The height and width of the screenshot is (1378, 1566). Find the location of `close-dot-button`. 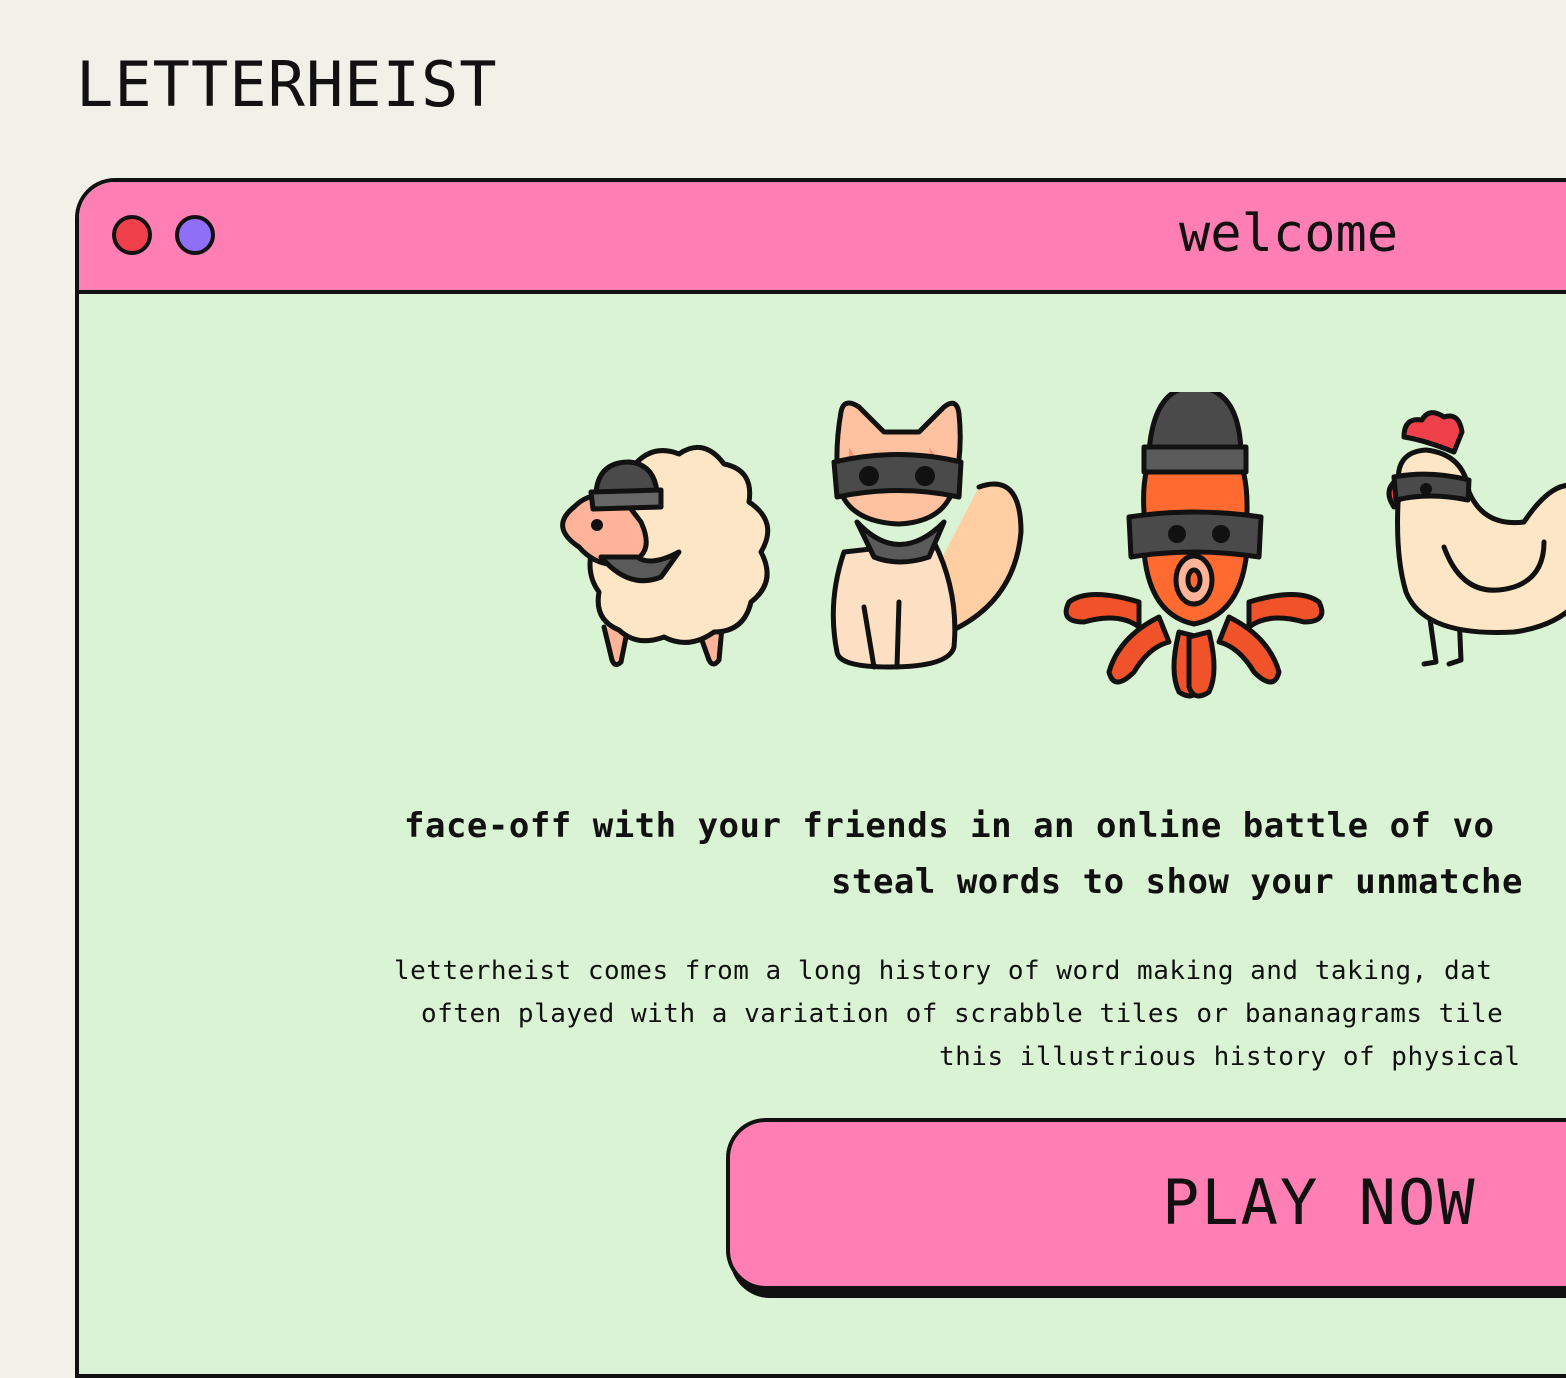

close-dot-button is located at coordinates (132, 235).